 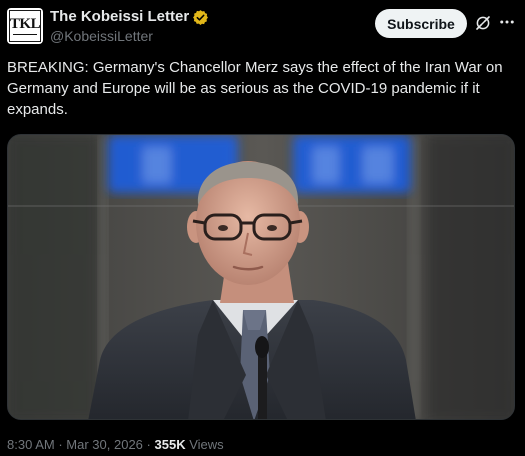 What do you see at coordinates (104, 444) in the screenshot?
I see `tweet-date: Mar 30, 2026` at bounding box center [104, 444].